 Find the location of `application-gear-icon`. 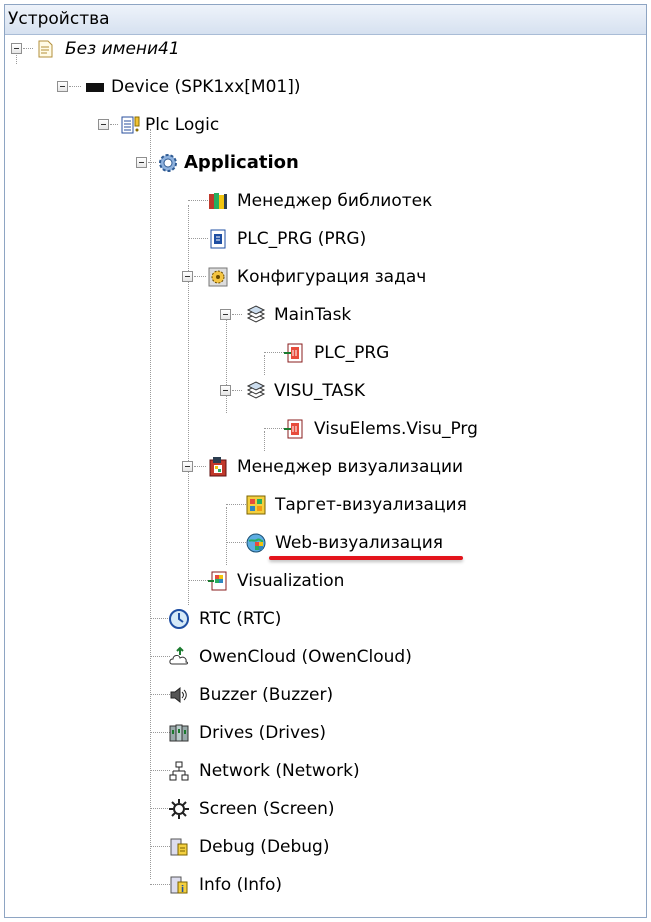

application-gear-icon is located at coordinates (168, 163).